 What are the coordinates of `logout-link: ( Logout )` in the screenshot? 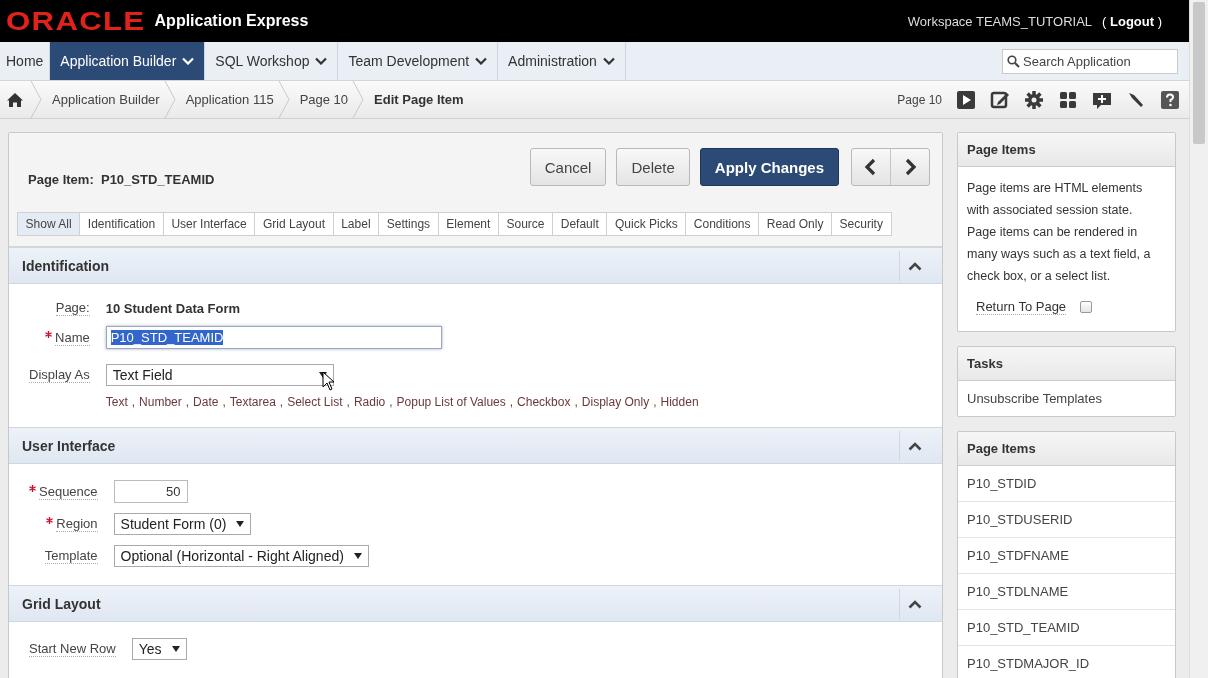 It's located at (1132, 21).